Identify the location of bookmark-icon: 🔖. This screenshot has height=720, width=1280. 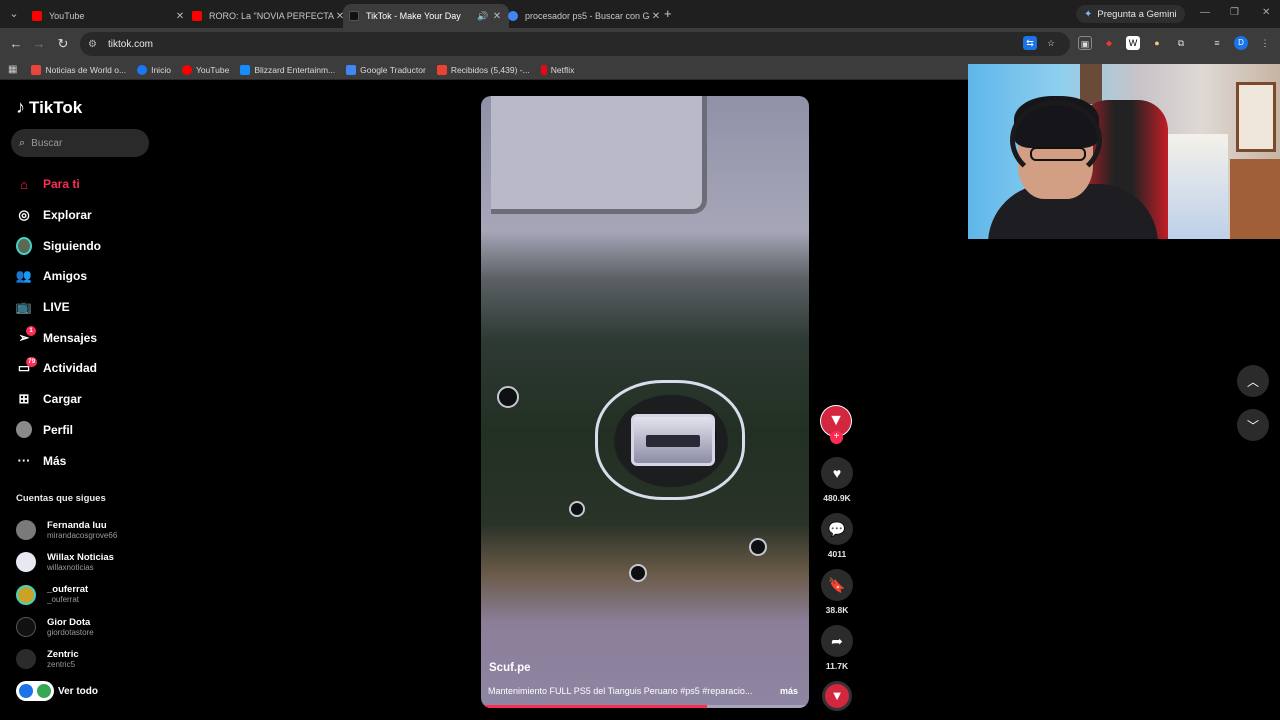
(837, 585).